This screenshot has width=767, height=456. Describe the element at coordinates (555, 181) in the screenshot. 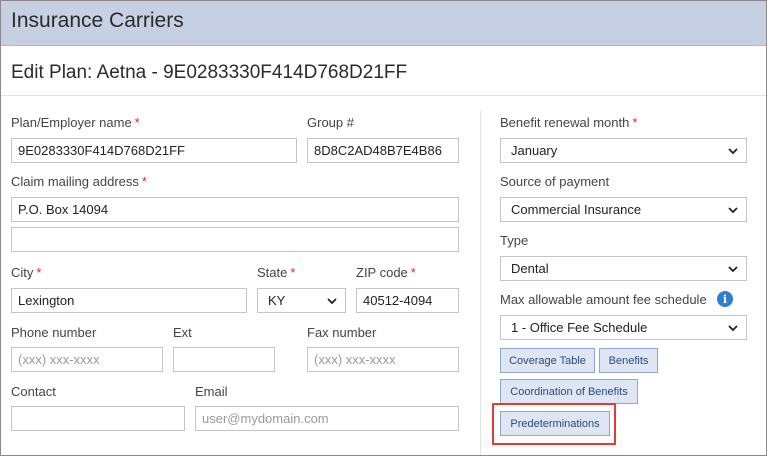

I see `source-of-payment-label: Source of payment` at that location.